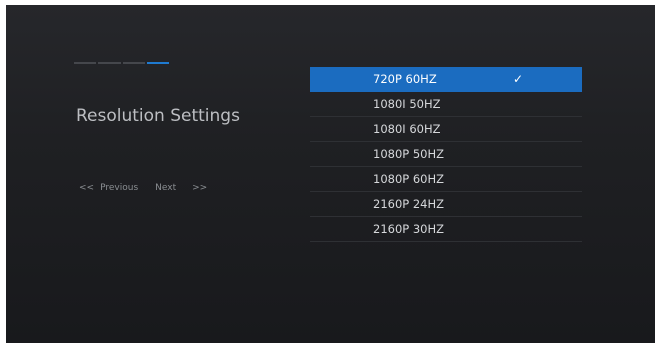 The width and height of the screenshot is (661, 347). Describe the element at coordinates (446, 129) in the screenshot. I see `resolution-option-1080i-60hz: 1080I 60HZ` at that location.